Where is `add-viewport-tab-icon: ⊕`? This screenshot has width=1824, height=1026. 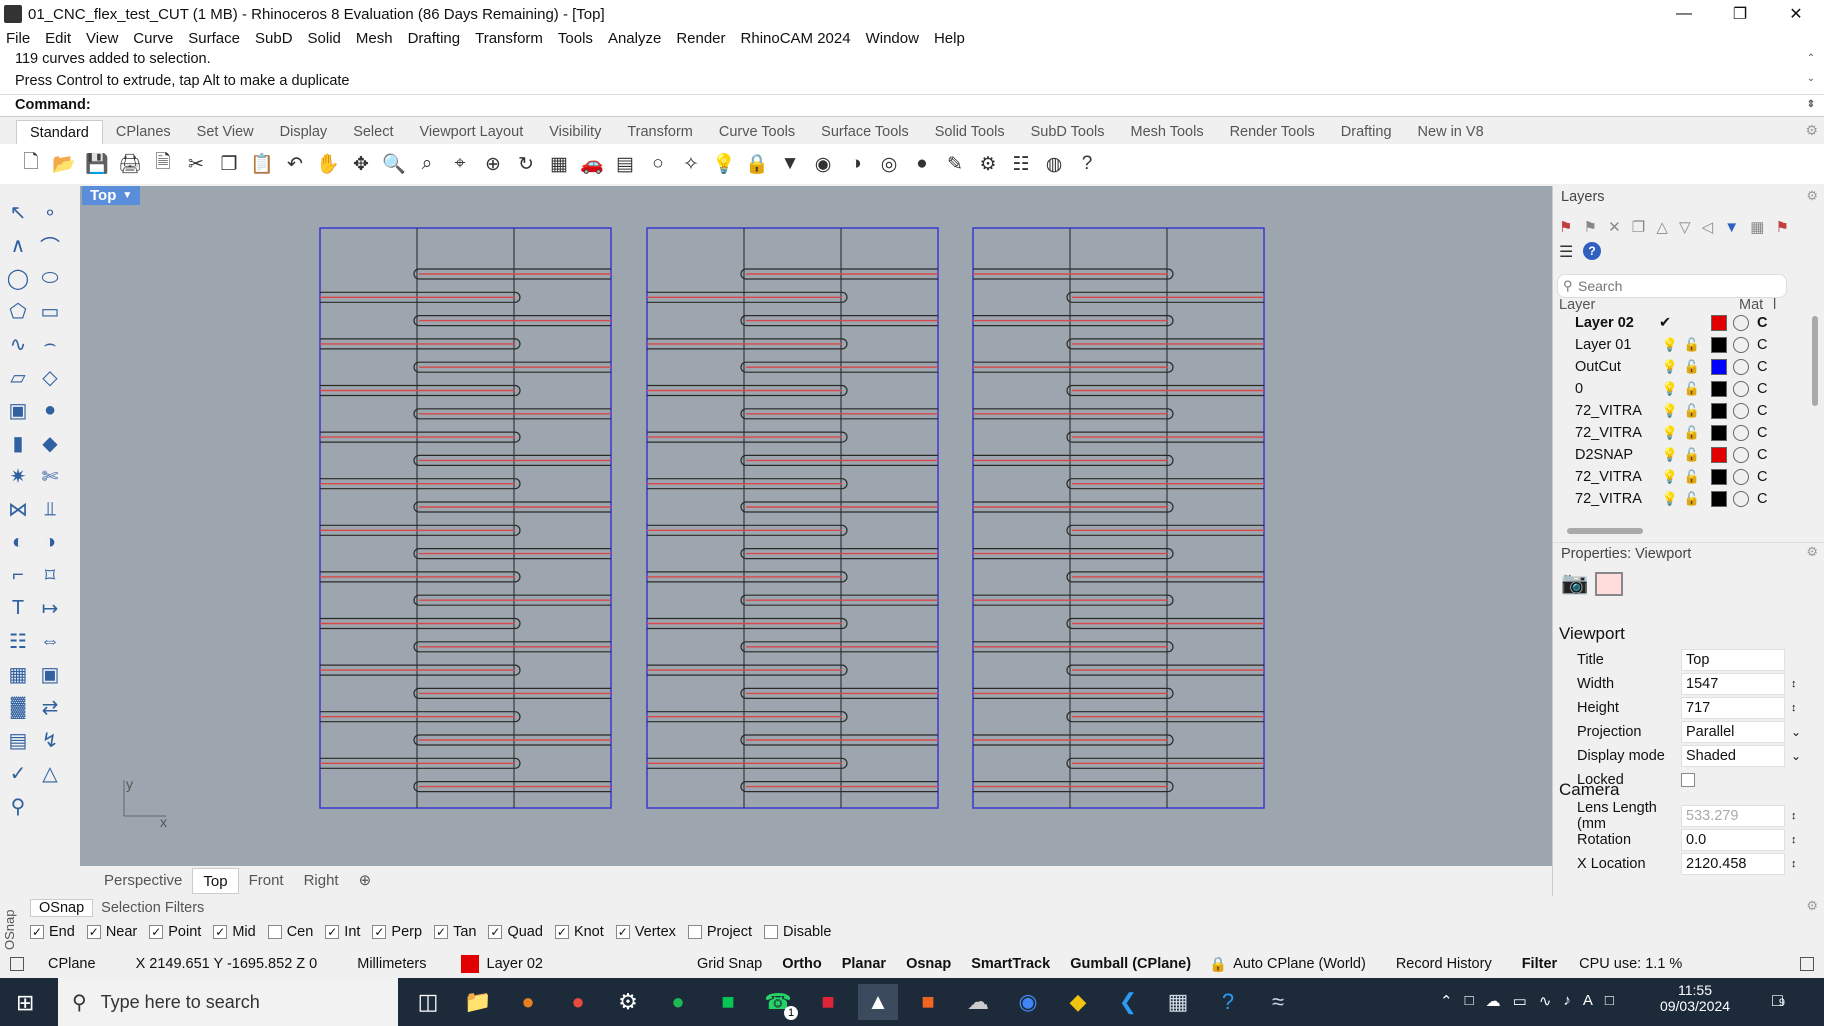 add-viewport-tab-icon: ⊕ is located at coordinates (365, 881).